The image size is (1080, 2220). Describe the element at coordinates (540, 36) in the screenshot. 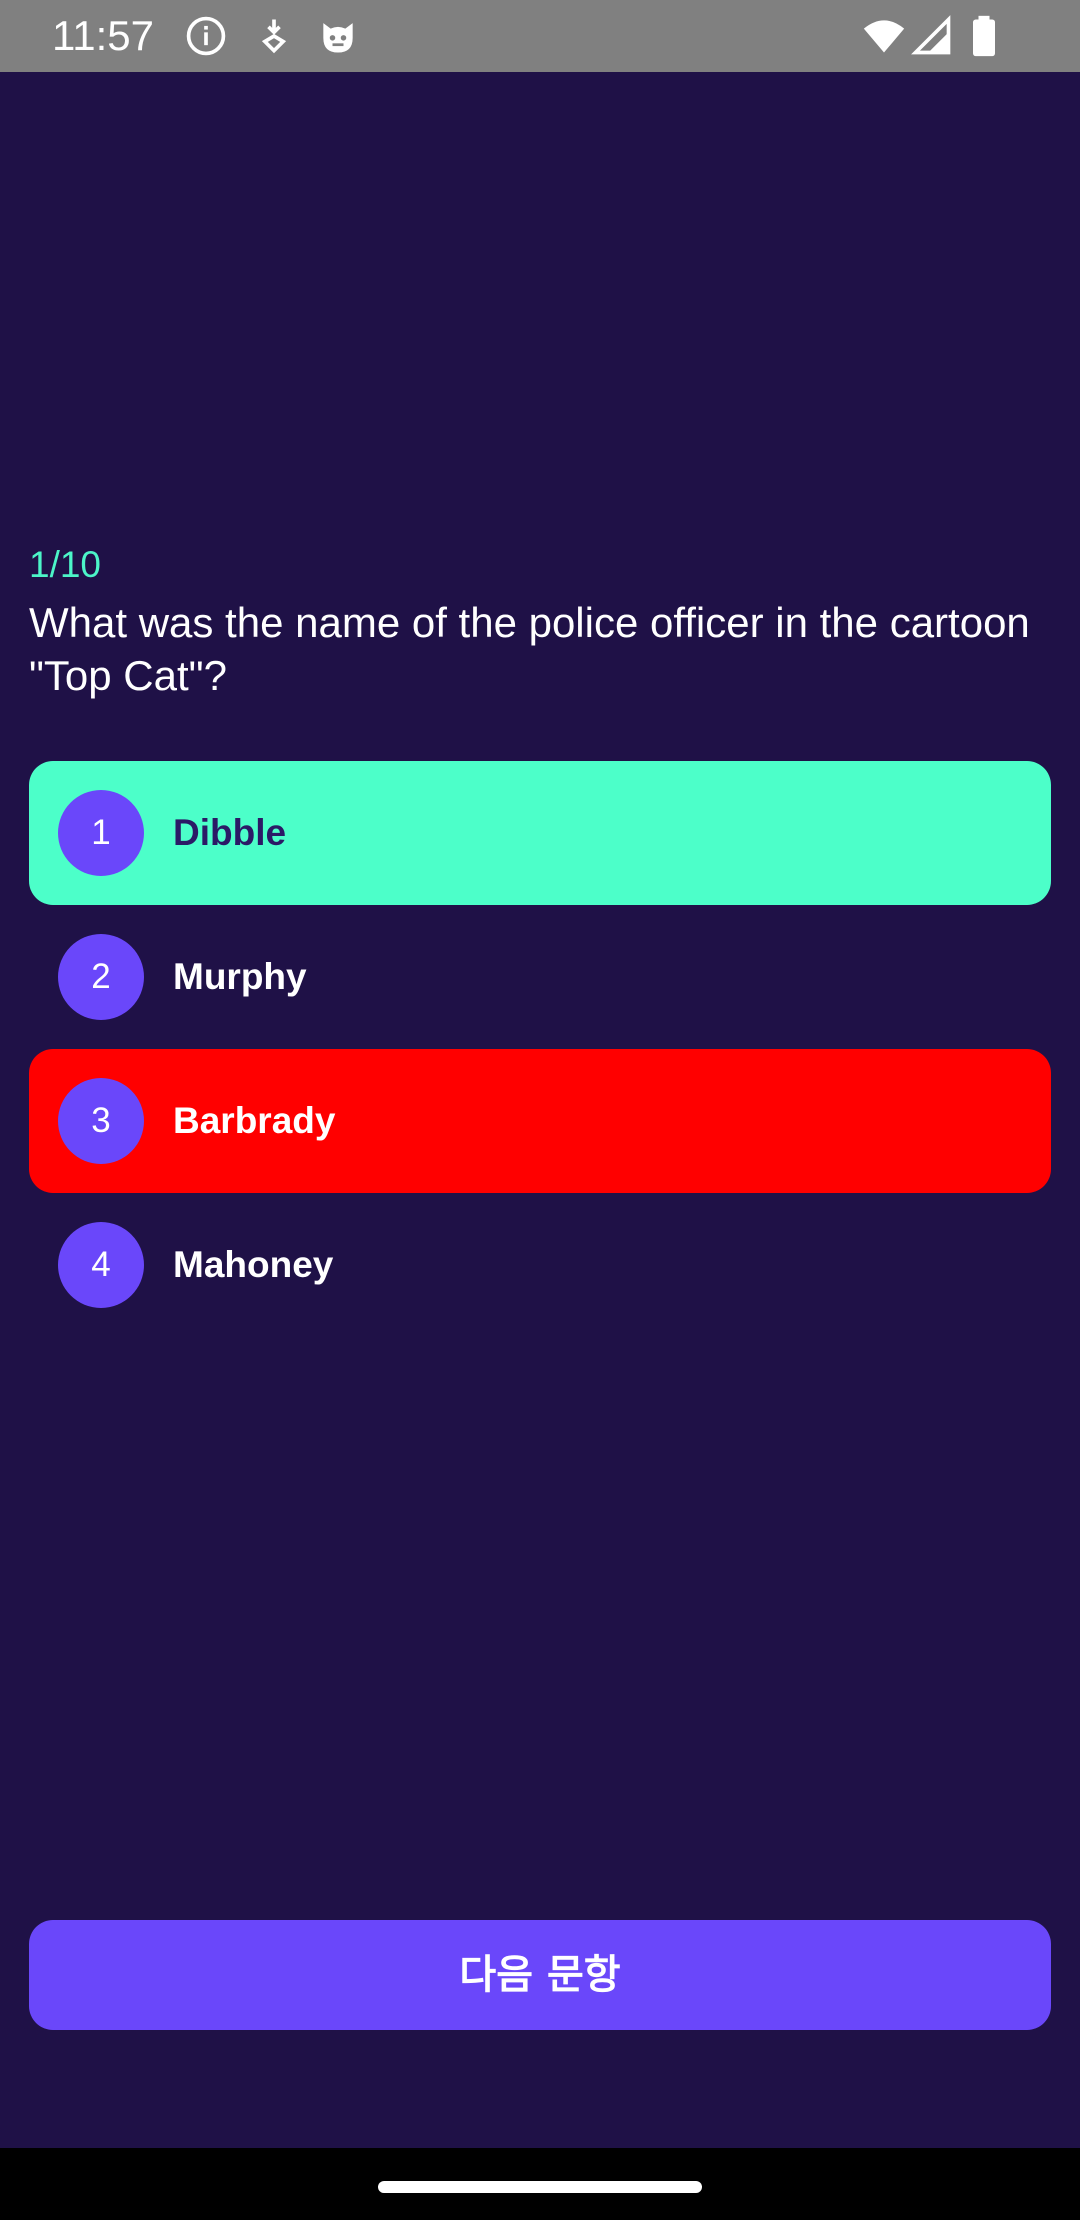

I see `status-bar: 11:57` at that location.